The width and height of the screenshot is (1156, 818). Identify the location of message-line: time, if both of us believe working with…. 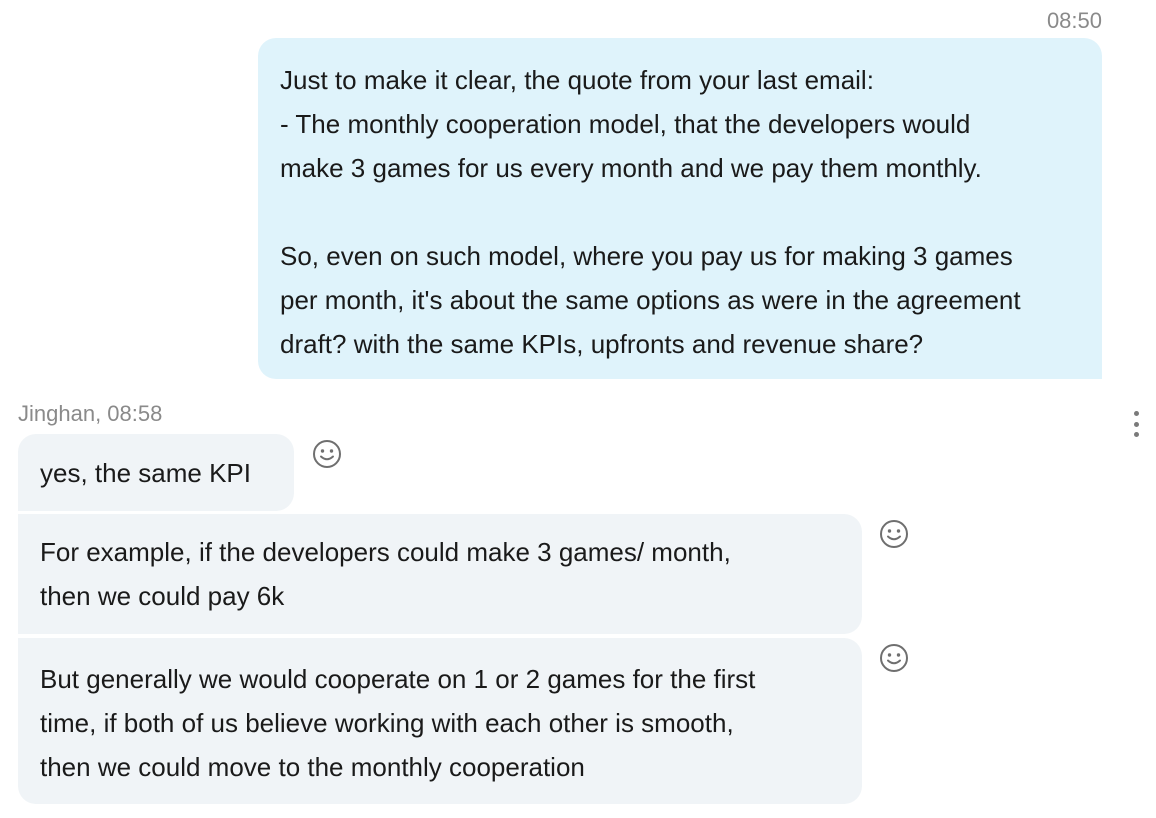
(387, 723).